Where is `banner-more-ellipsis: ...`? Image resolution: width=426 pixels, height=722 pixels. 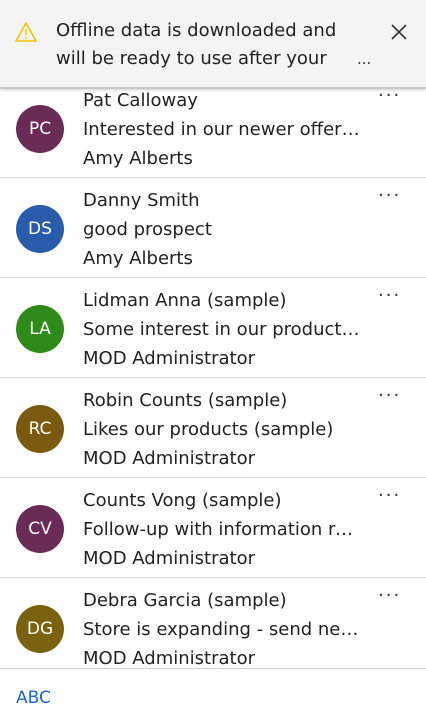
banner-more-ellipsis: ... is located at coordinates (364, 59).